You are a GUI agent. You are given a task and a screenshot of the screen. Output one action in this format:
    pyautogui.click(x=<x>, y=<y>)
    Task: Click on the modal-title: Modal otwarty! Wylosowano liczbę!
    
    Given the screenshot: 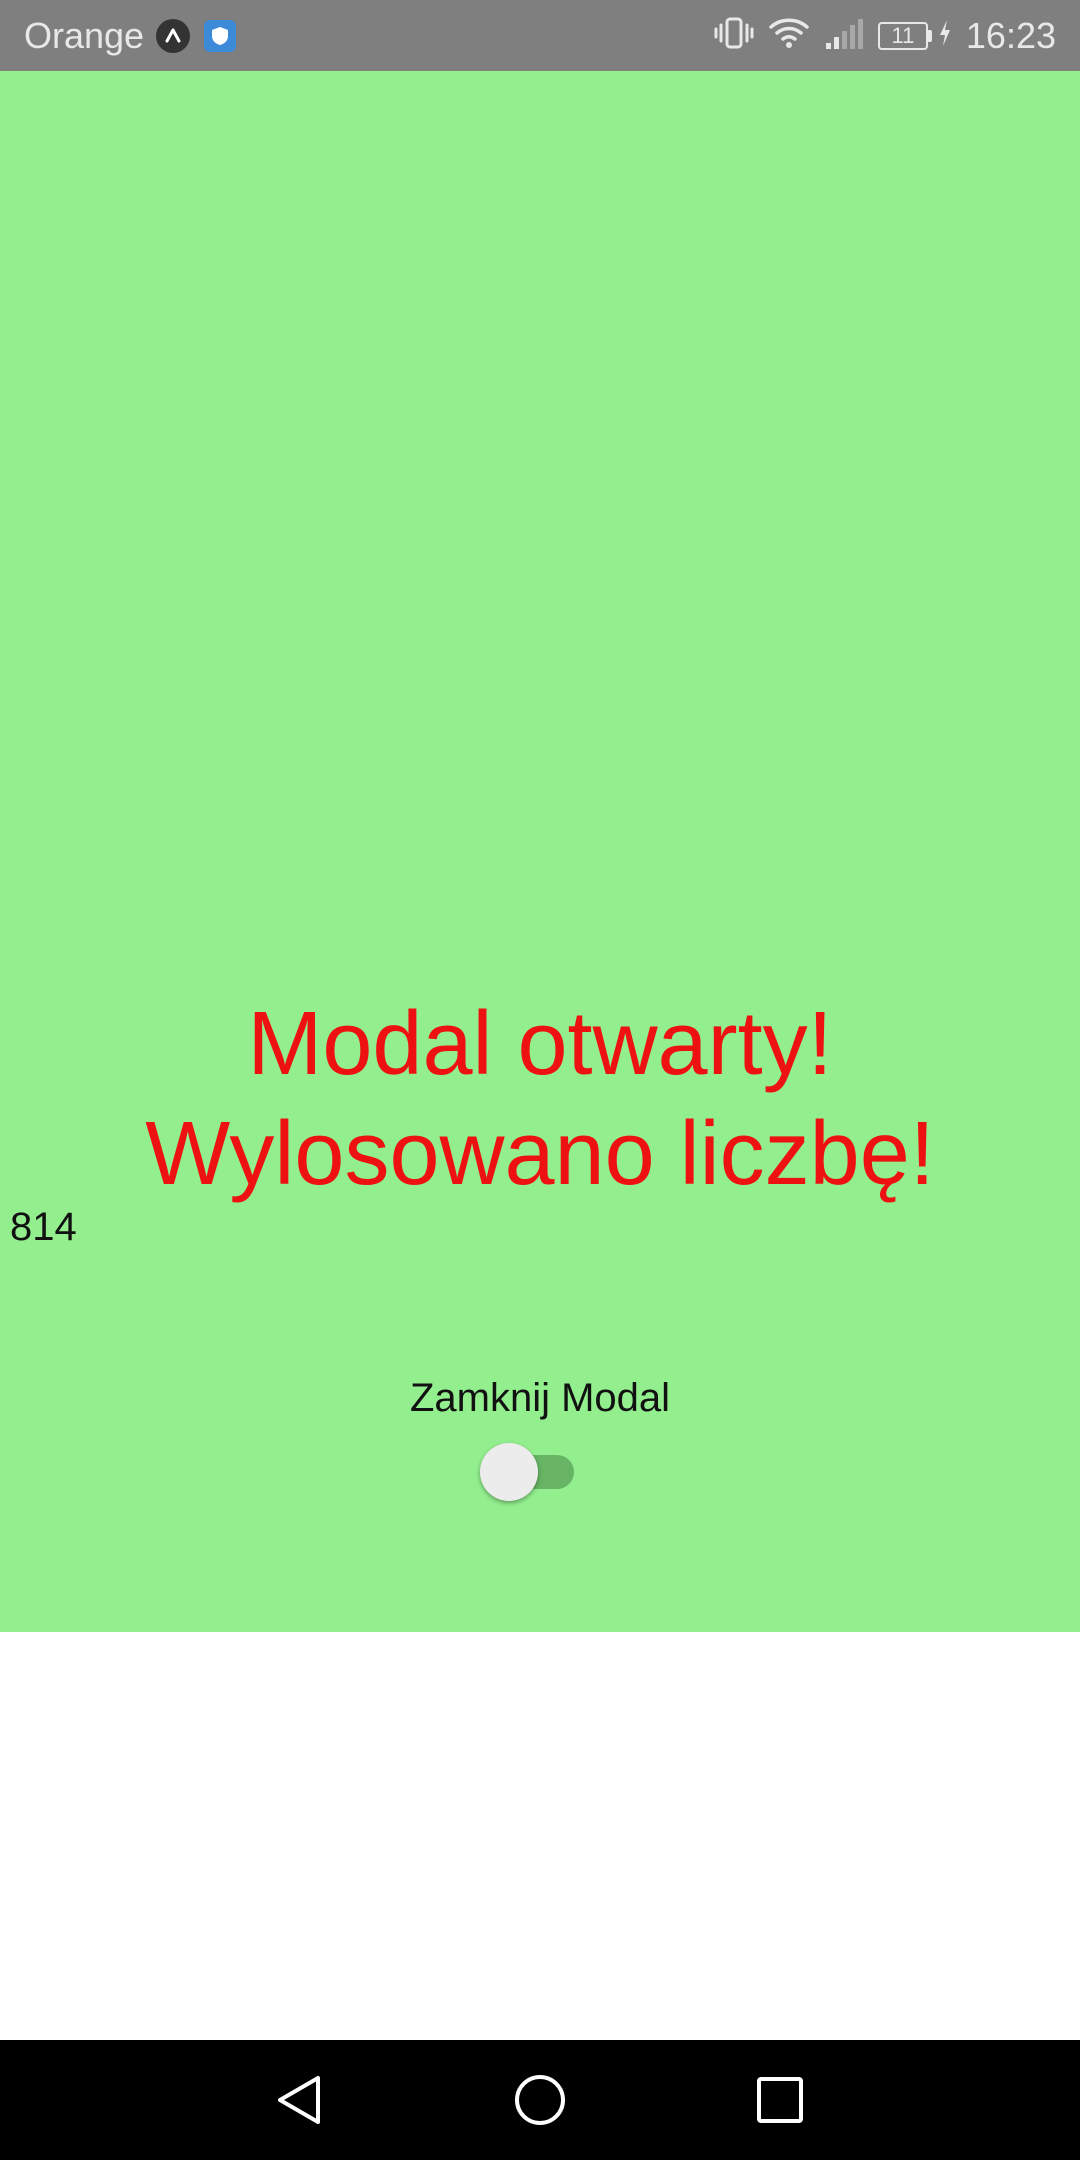 What is the action you would take?
    pyautogui.click(x=540, y=1099)
    